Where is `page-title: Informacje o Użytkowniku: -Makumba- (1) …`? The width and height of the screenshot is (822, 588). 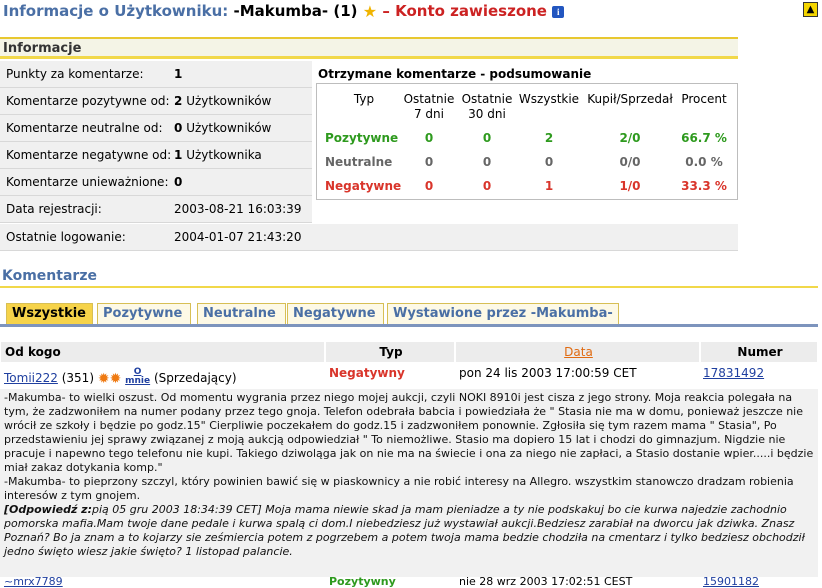
page-title: Informacje o Użytkowniku: -Makumba- (1) … is located at coordinates (284, 11).